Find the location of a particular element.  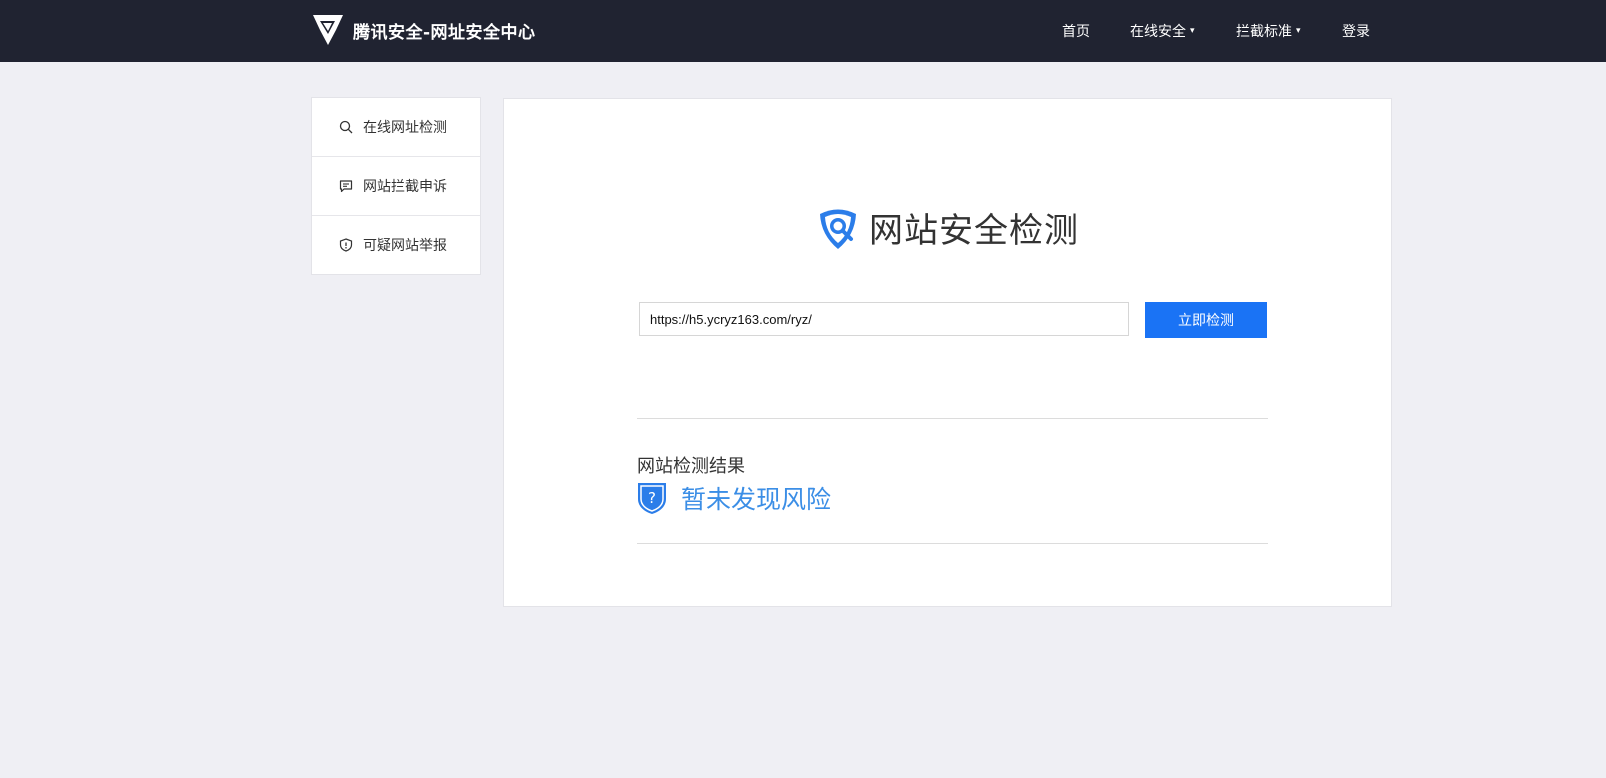

nav-home: 首页 is located at coordinates (1076, 31).